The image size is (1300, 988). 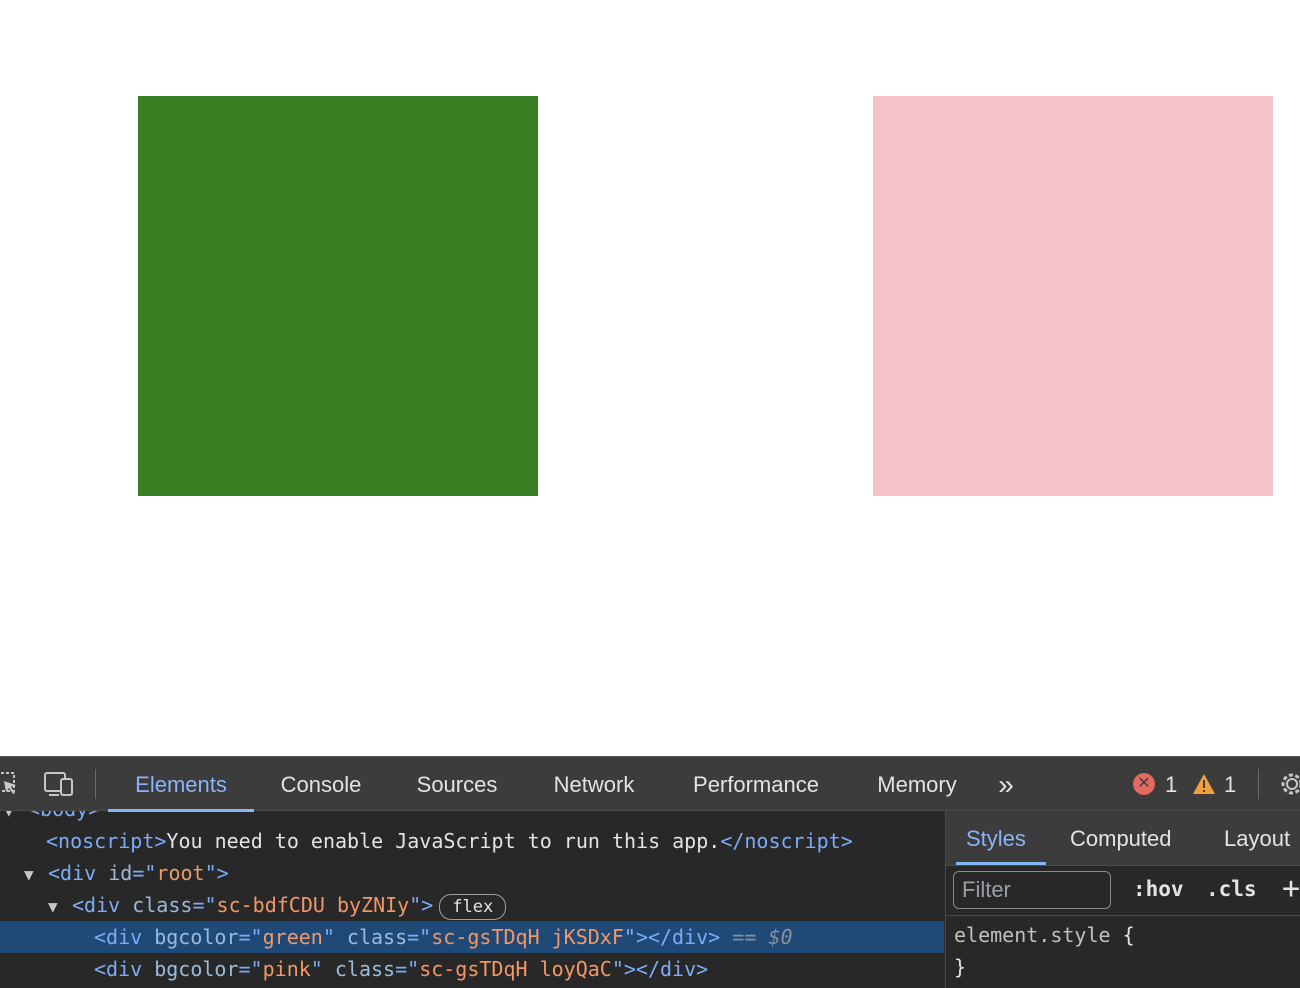 What do you see at coordinates (1044, 935) in the screenshot?
I see `element-style-rule: element.style {` at bounding box center [1044, 935].